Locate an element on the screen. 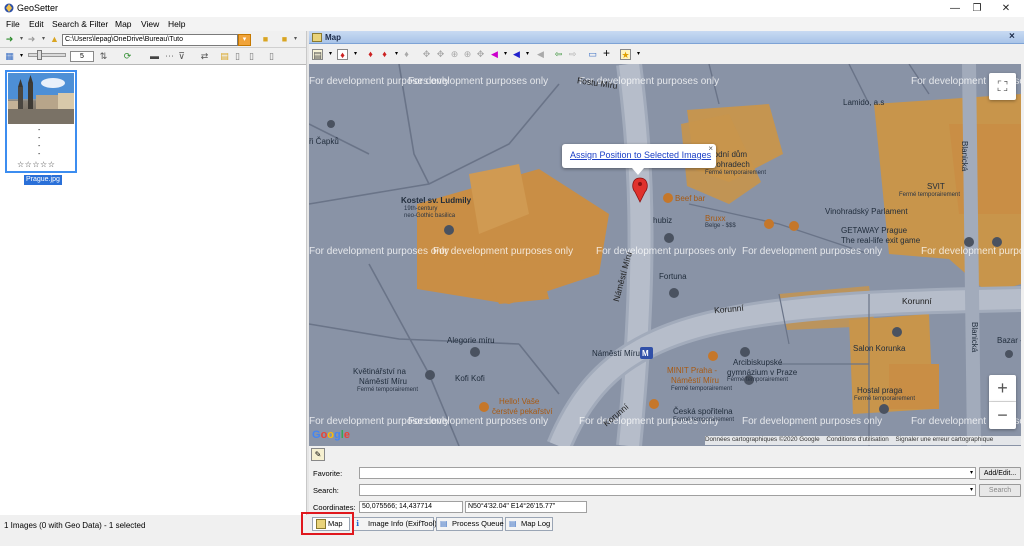 The image size is (1024, 546). menu-map: Map is located at coordinates (123, 24).